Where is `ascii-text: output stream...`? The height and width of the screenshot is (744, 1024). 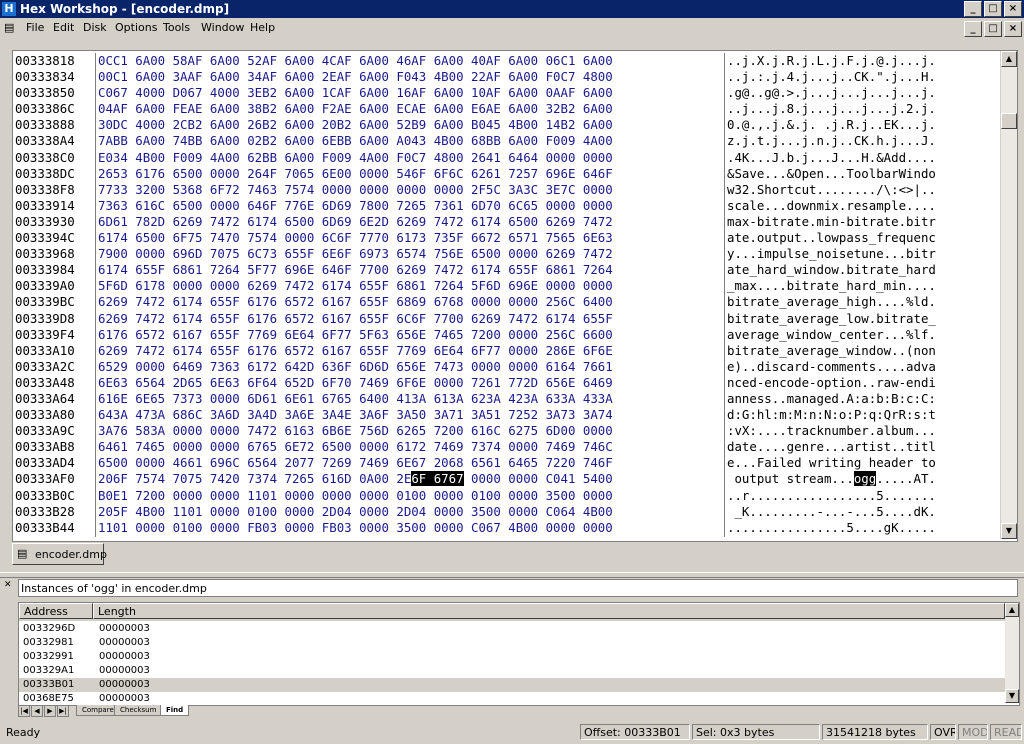 ascii-text: output stream... is located at coordinates (790, 478).